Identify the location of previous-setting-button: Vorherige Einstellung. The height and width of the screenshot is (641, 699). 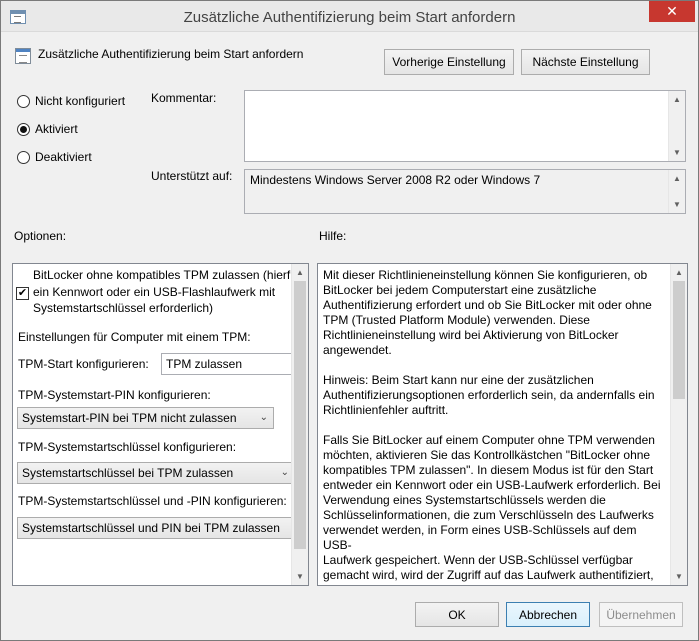
(449, 62).